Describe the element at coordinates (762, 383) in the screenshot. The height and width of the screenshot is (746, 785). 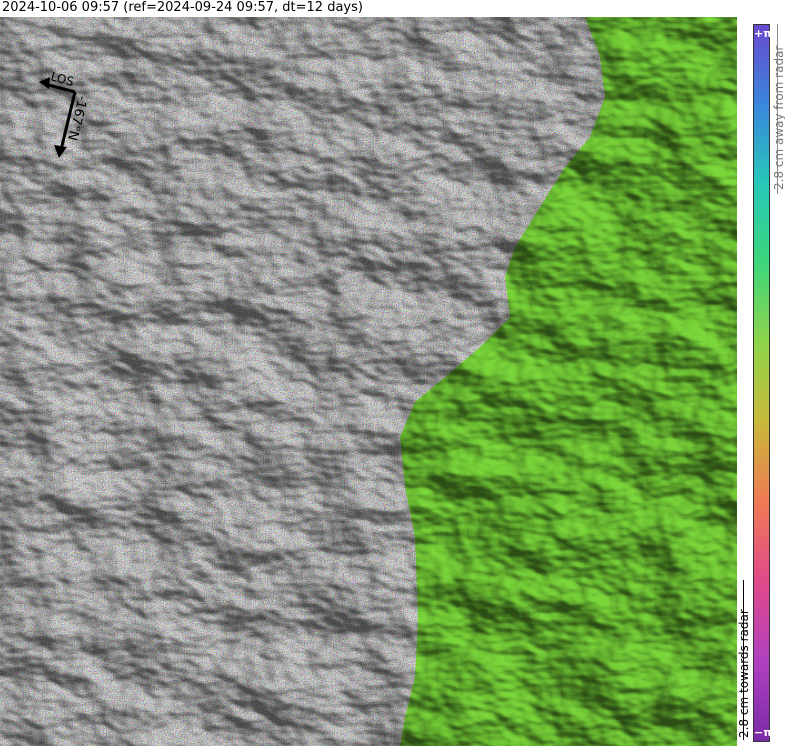
I see `phase-colorbar: +π −π` at that location.